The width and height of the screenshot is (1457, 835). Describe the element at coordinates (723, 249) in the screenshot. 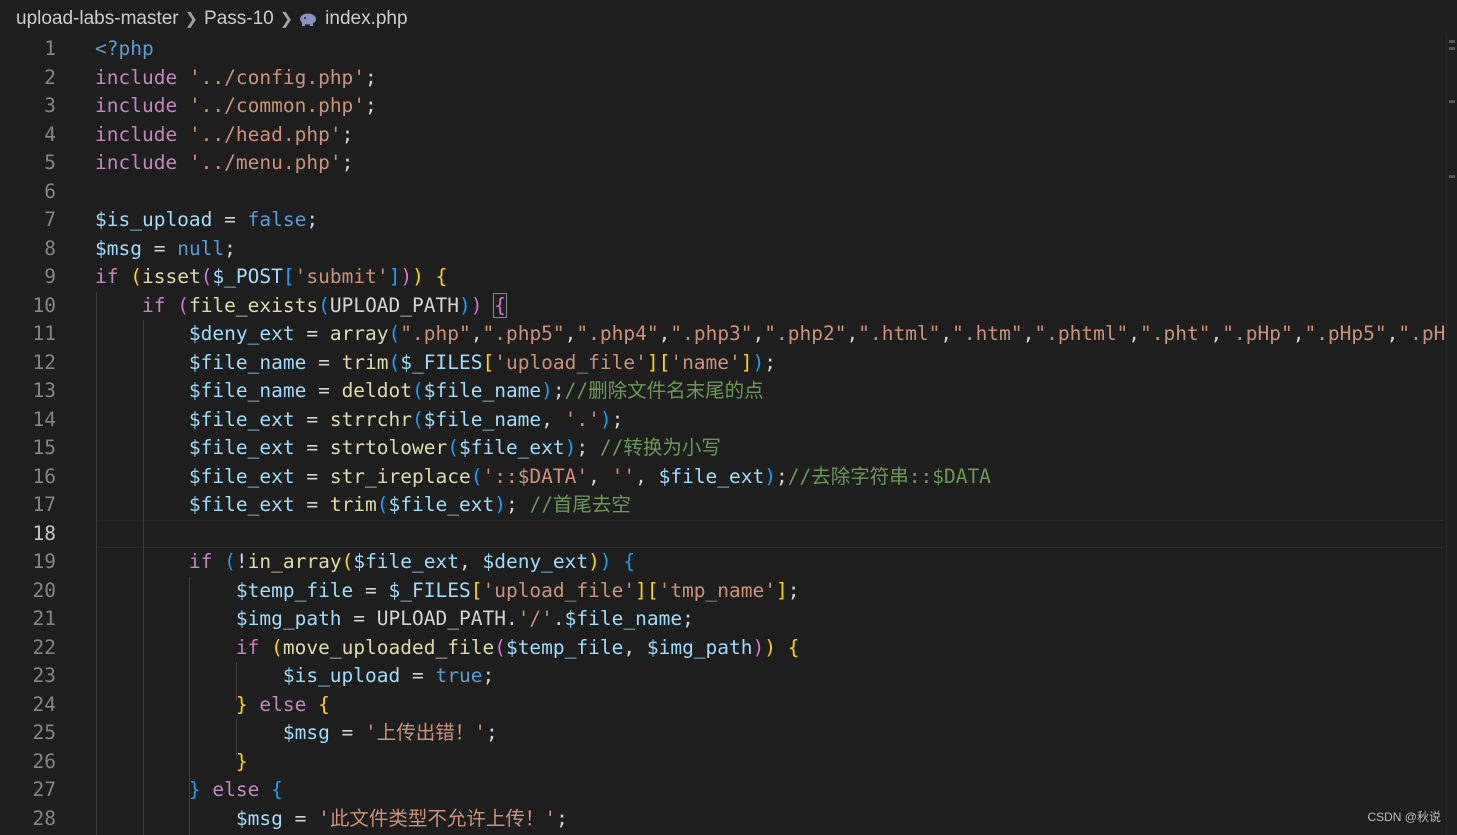

I see `code-line: 8 $msg = null;` at that location.